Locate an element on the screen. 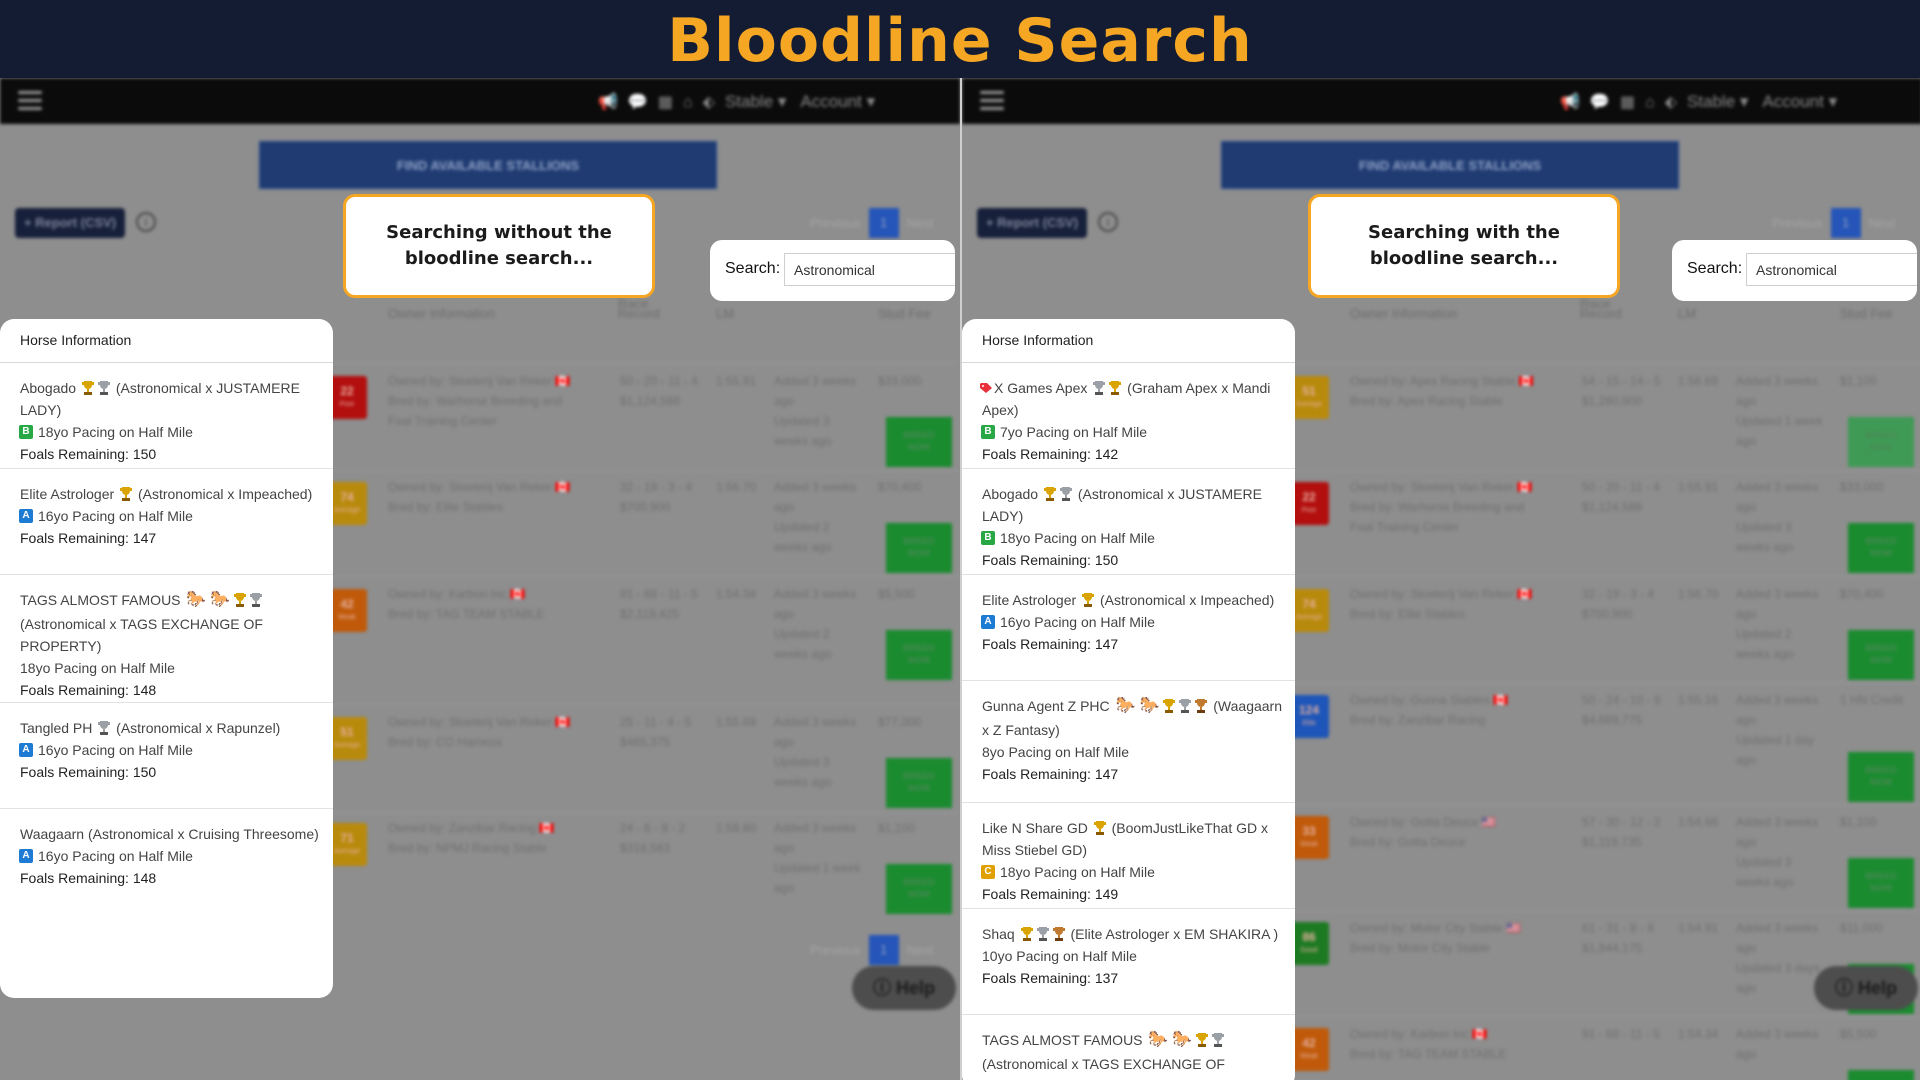 This screenshot has height=1080, width=1920. horse-parentage: (Astronomical x Impeached) is located at coordinates (1187, 600).